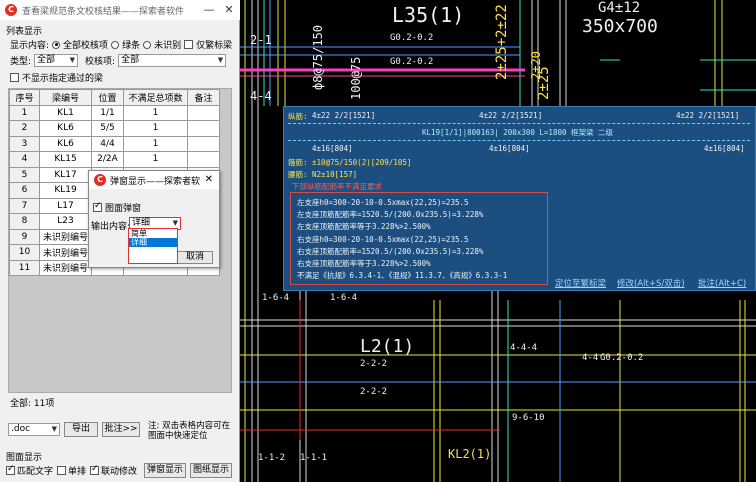  I want to click on annotate-button: 批注>>, so click(121, 429).